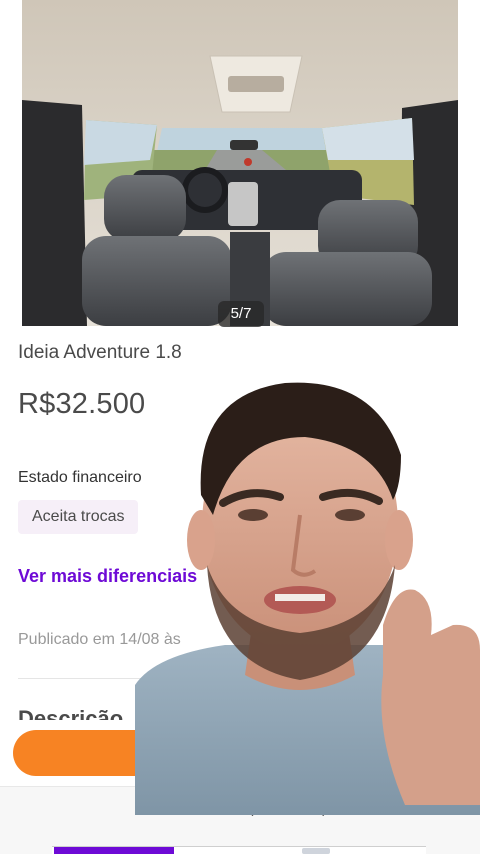 The width and height of the screenshot is (480, 854). I want to click on tab-indicator-inactive, so click(316, 851).